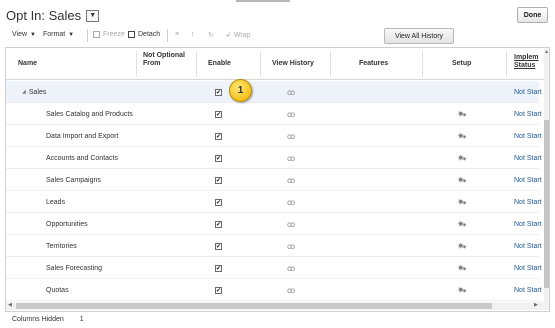  Describe the element at coordinates (131, 34) in the screenshot. I see `detach-icon` at that location.